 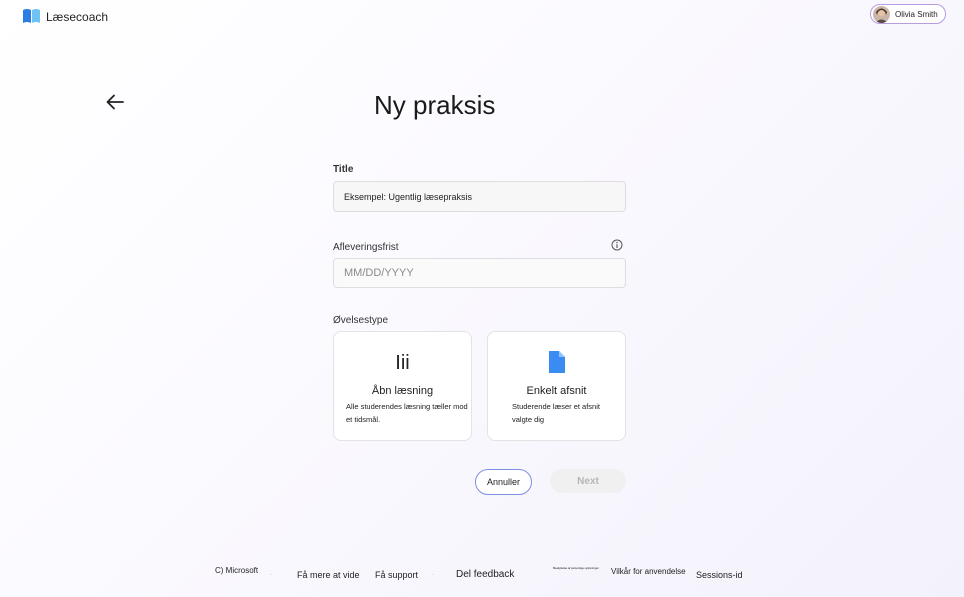 What do you see at coordinates (556, 391) in the screenshot?
I see `card-title: Enkelt afsnit` at bounding box center [556, 391].